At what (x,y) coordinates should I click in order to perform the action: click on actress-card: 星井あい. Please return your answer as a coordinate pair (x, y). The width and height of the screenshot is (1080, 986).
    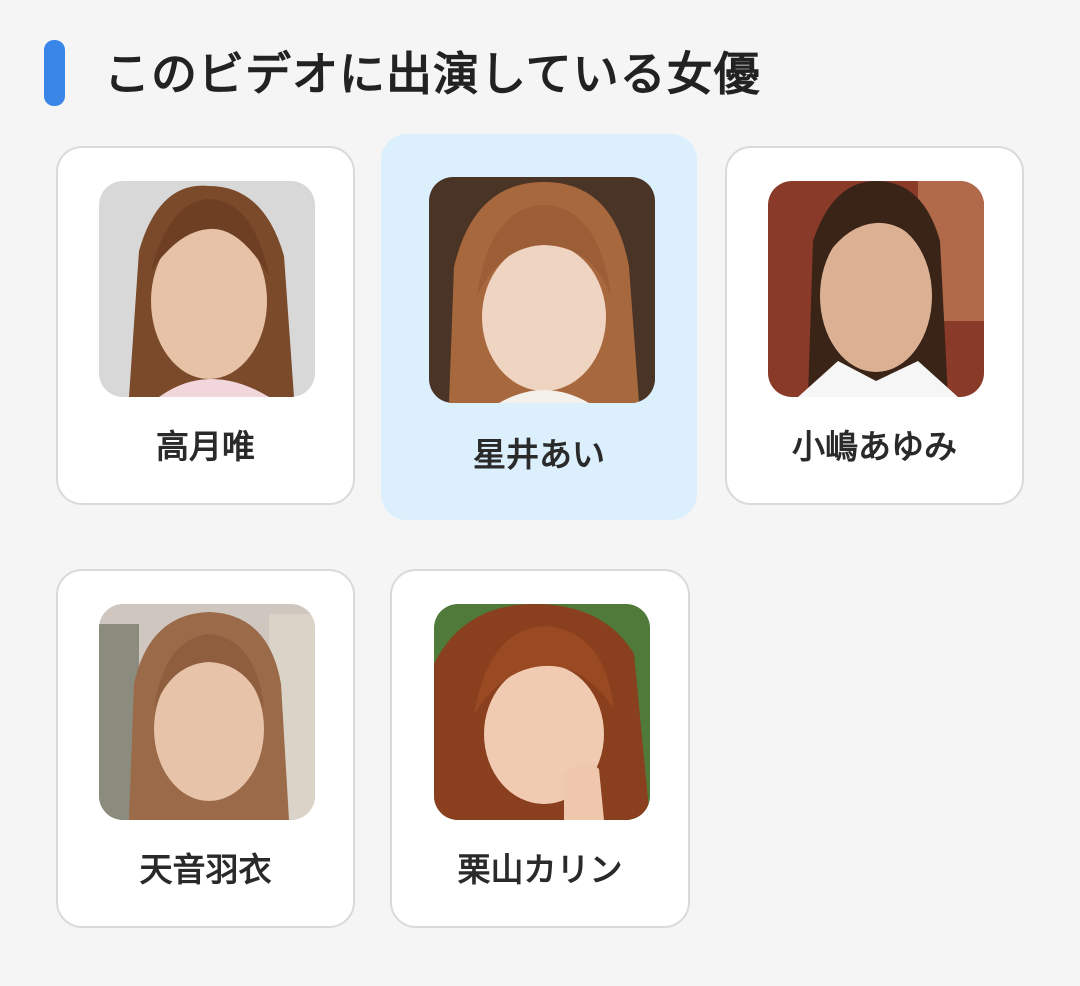
    Looking at the image, I should click on (539, 327).